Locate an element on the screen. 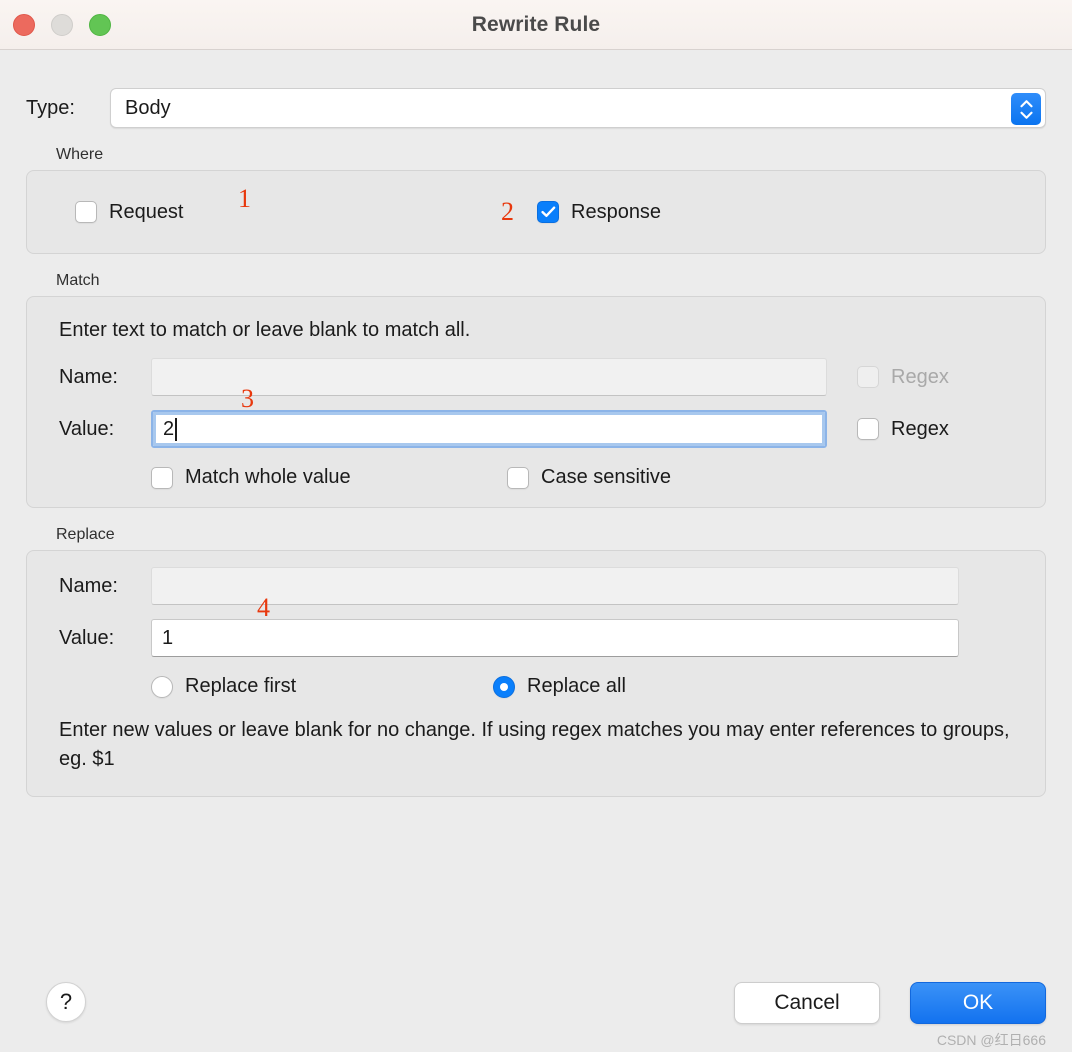 The width and height of the screenshot is (1072, 1052). window-title: Rewrite Rule is located at coordinates (536, 24).